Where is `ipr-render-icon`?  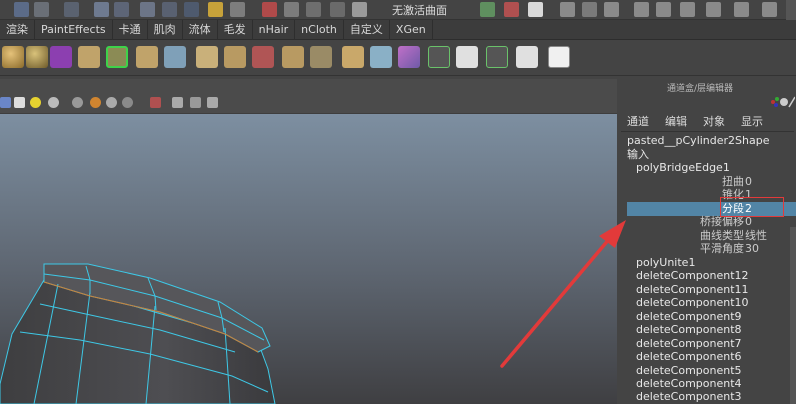 ipr-render-icon is located at coordinates (291, 9).